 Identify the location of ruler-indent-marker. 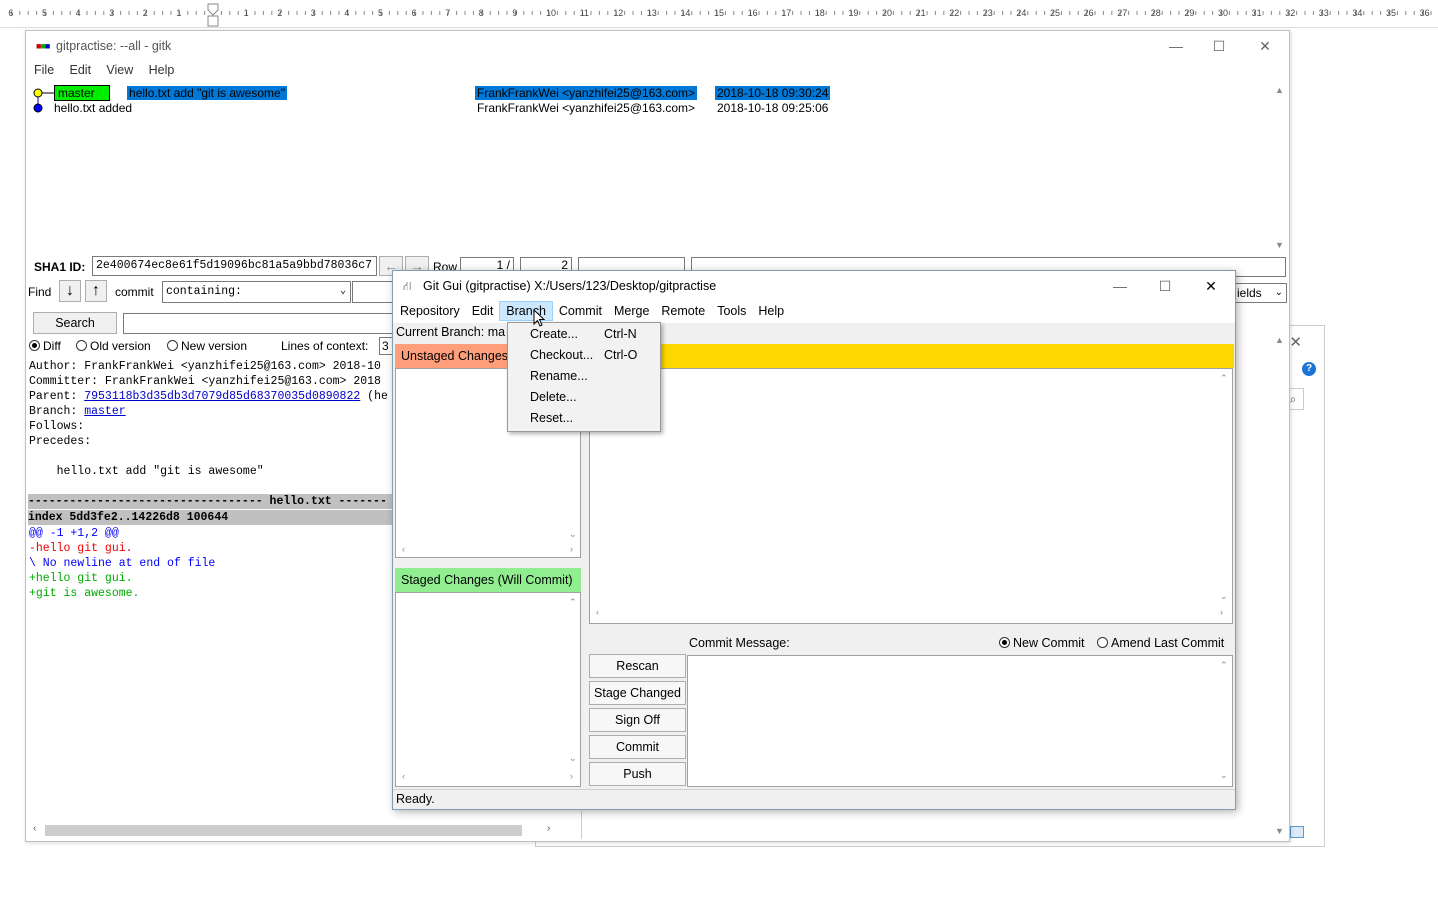
(213, 9).